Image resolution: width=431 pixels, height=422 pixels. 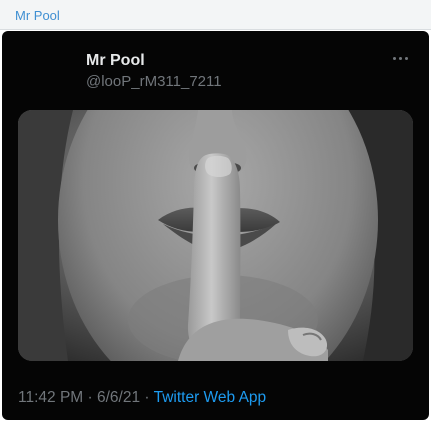 I want to click on tweet-meta: 11:42 PM · 6/6/21 · Twitter Web App, so click(x=142, y=398).